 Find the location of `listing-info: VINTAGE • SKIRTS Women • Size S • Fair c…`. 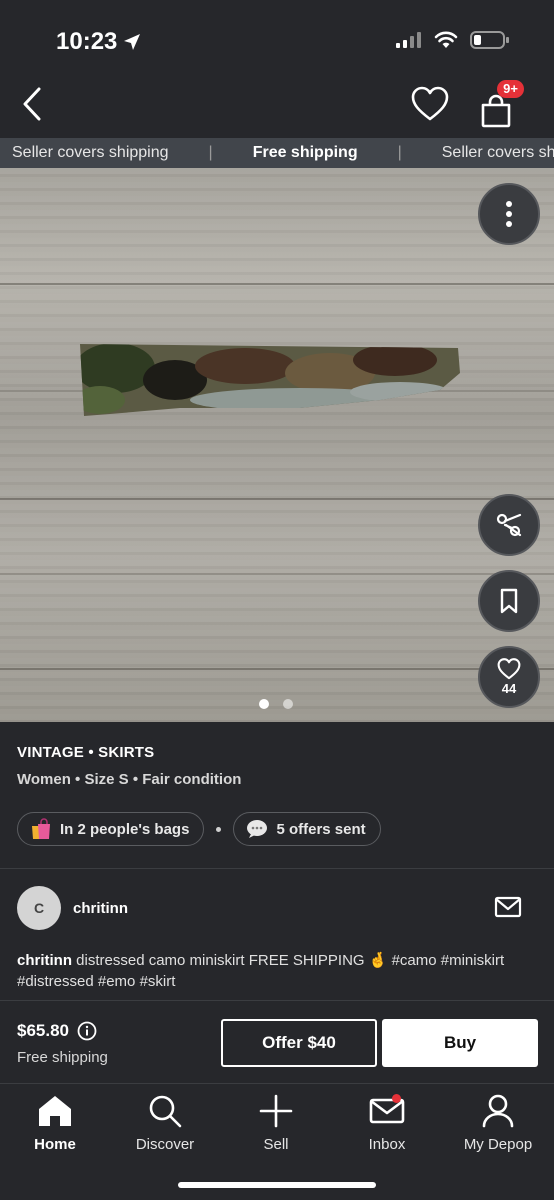

listing-info: VINTAGE • SKIRTS Women • Size S • Fair c… is located at coordinates (129, 766).